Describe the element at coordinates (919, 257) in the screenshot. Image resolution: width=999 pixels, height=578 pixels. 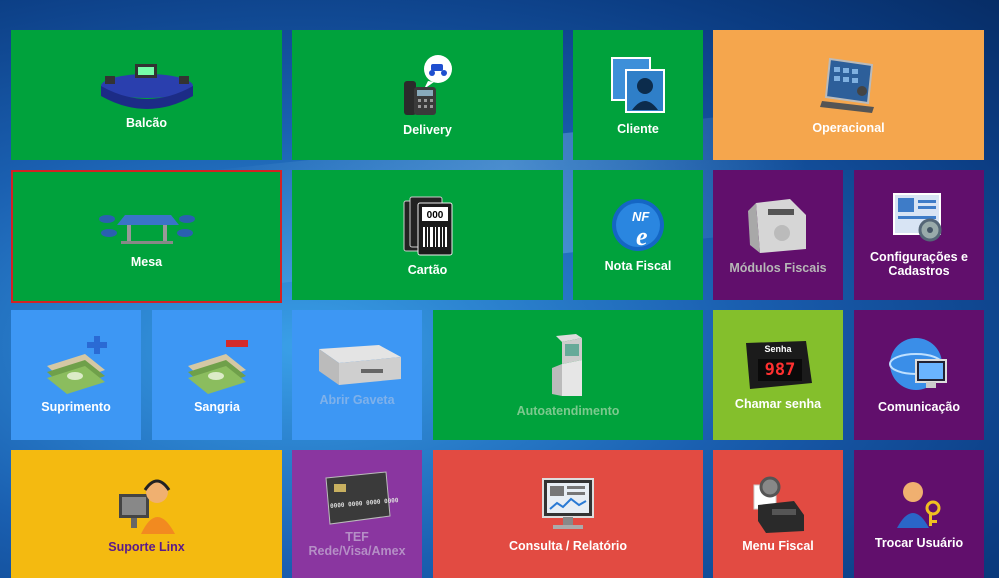
I see `tile-label-line1: Configurações e` at that location.